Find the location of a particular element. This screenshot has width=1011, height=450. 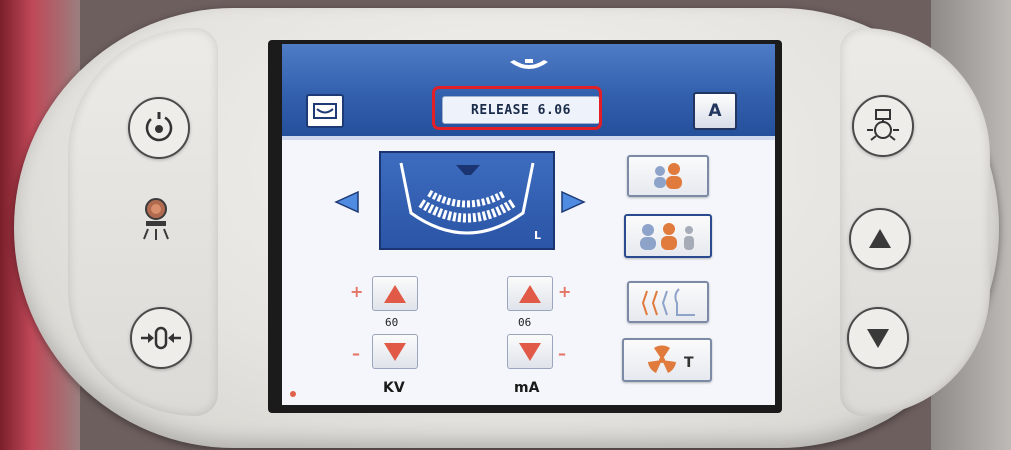

up-button is located at coordinates (880, 239).